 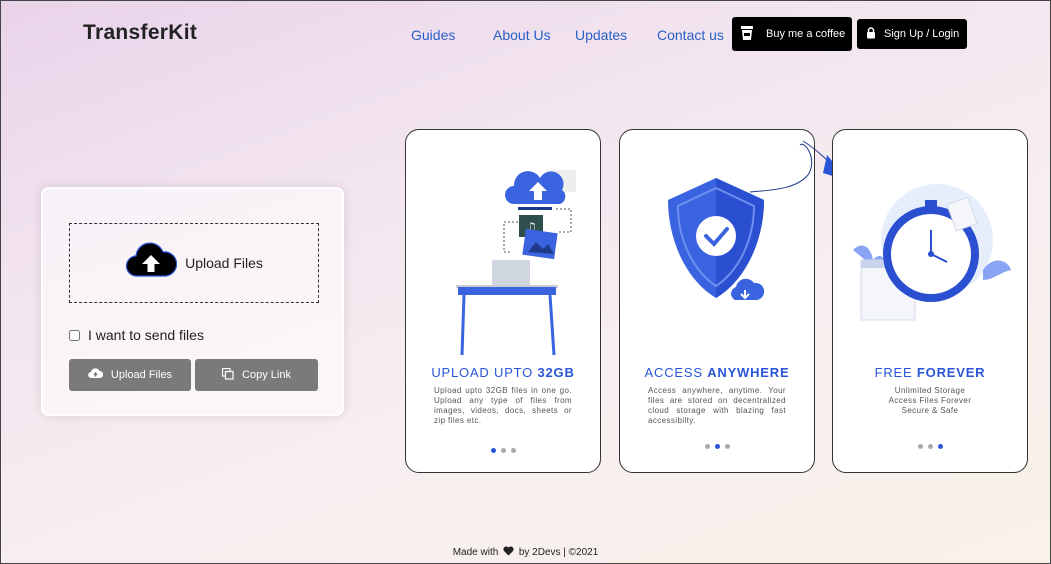 What do you see at coordinates (433, 35) in the screenshot?
I see `nav-guides: Guides` at bounding box center [433, 35].